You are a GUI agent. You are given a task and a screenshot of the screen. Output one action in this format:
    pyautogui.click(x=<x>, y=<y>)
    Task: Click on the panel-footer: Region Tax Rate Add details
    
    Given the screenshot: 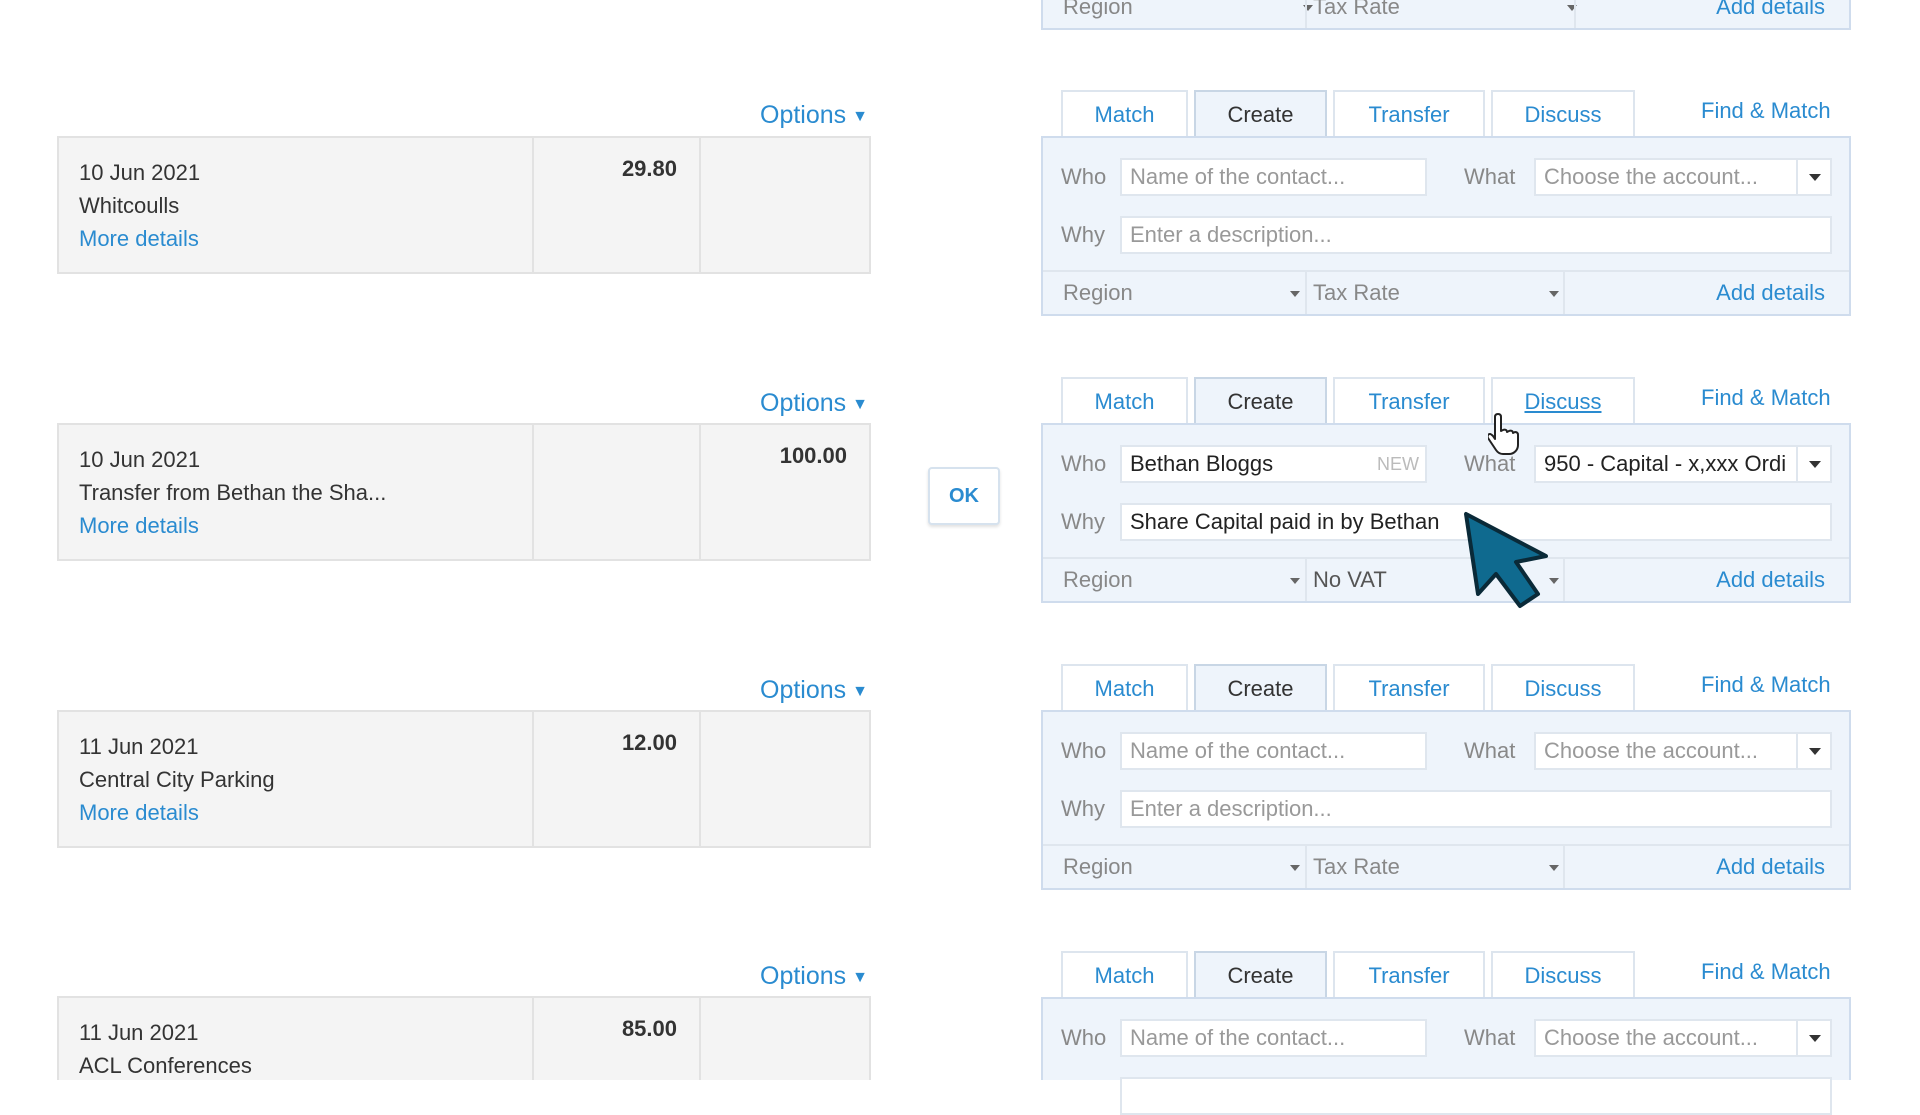 What is the action you would take?
    pyautogui.click(x=1446, y=14)
    